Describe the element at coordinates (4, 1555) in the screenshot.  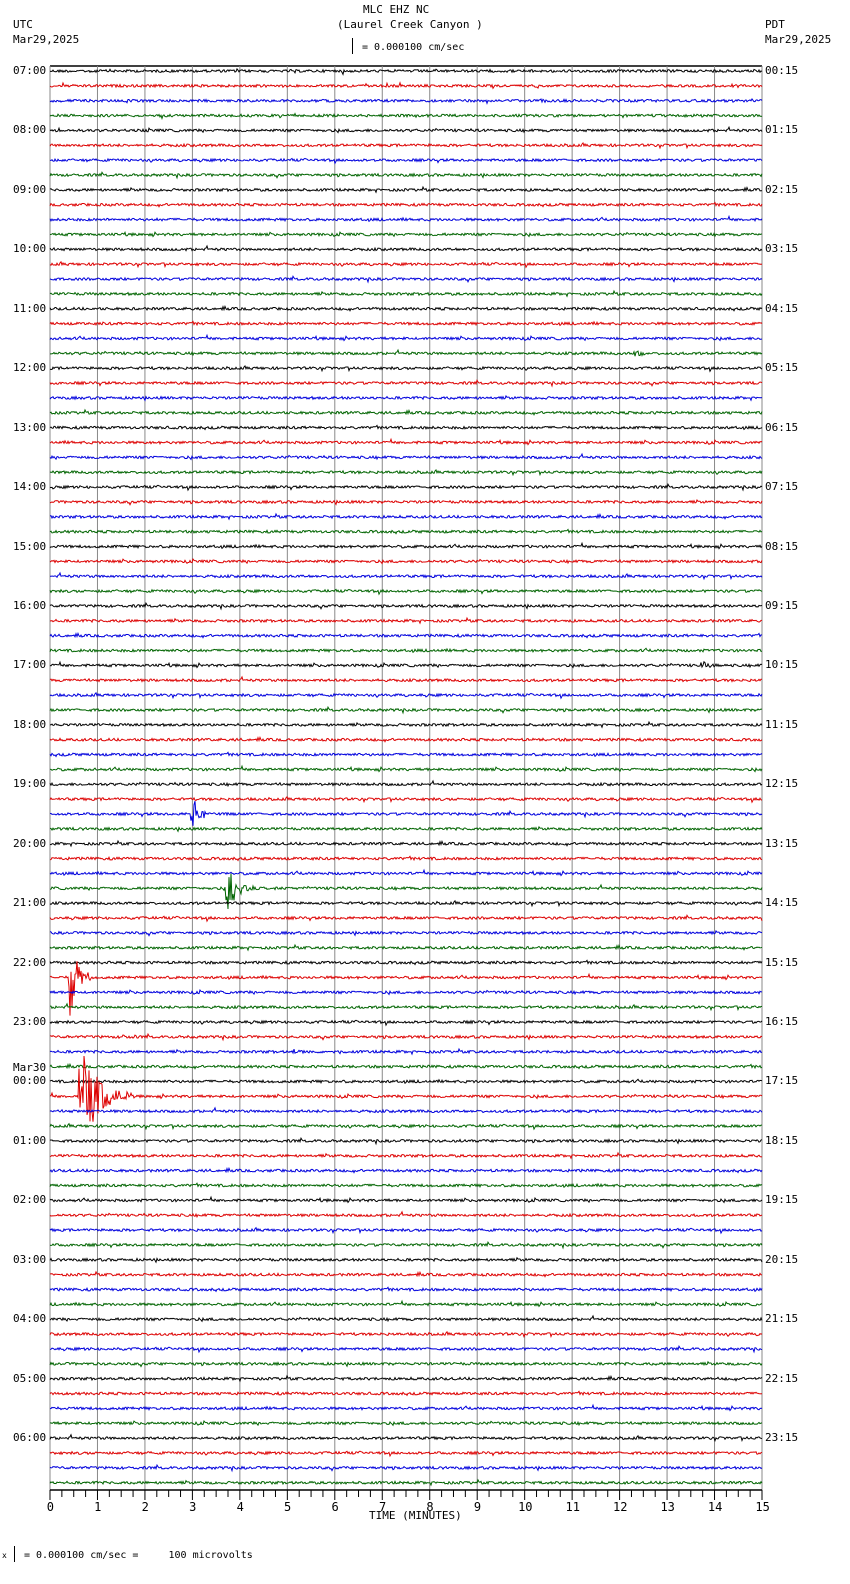
I see `footer-marker: x` at that location.